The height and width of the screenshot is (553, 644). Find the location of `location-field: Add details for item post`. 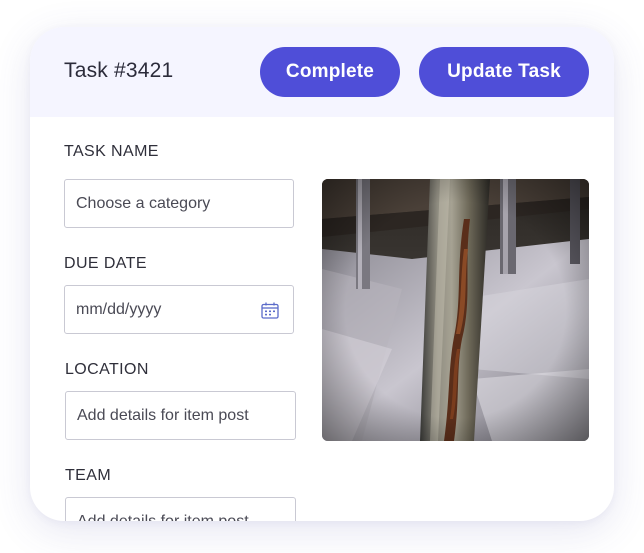

location-field: Add details for item post is located at coordinates (180, 415).